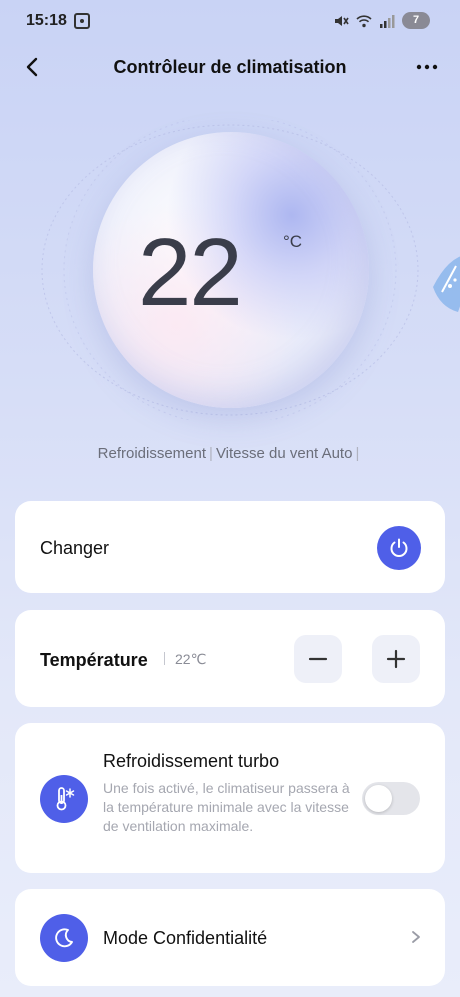  I want to click on privacy-icon-badge, so click(64, 938).